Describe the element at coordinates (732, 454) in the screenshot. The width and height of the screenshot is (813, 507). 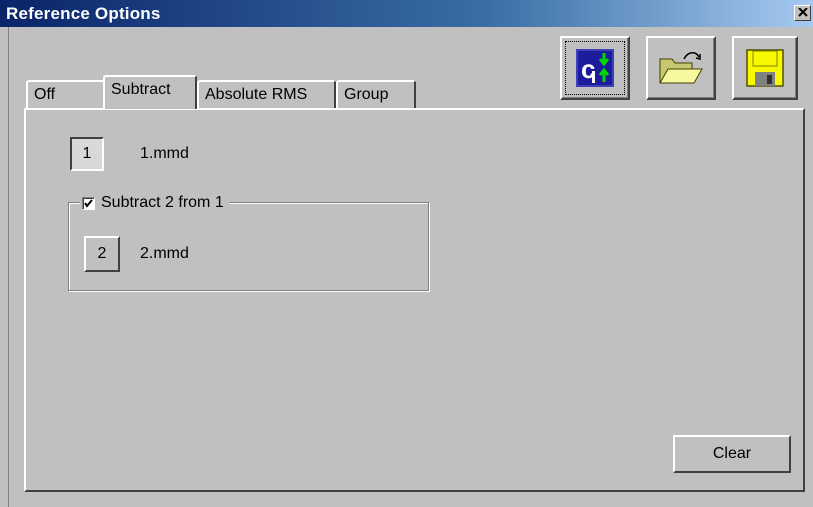
I see `clear-button: Clear` at that location.